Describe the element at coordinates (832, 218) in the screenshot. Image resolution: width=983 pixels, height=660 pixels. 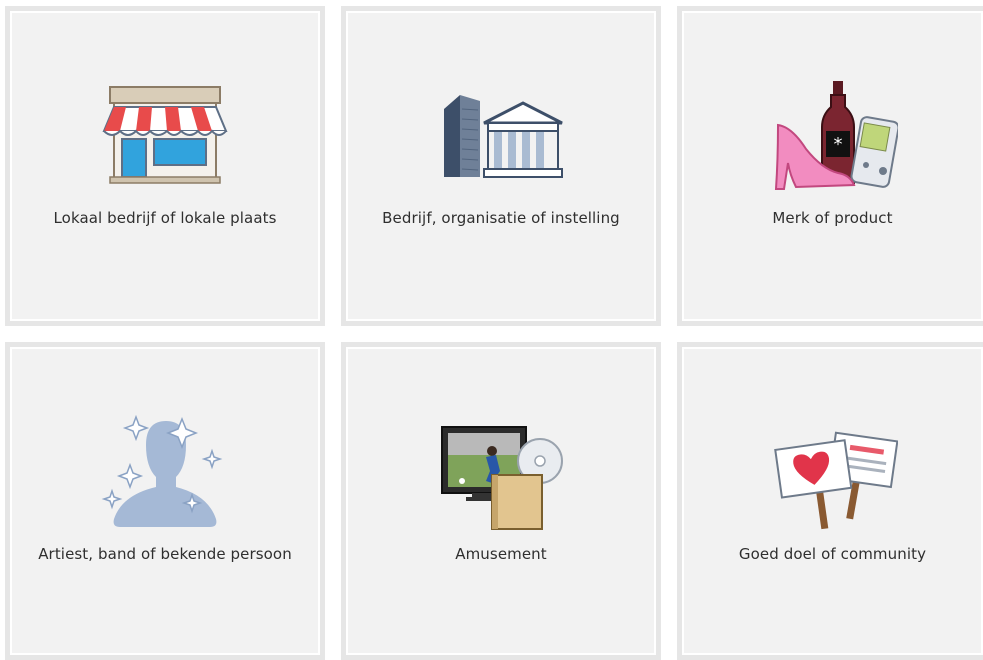
I see `category-label: Merk of product` at that location.